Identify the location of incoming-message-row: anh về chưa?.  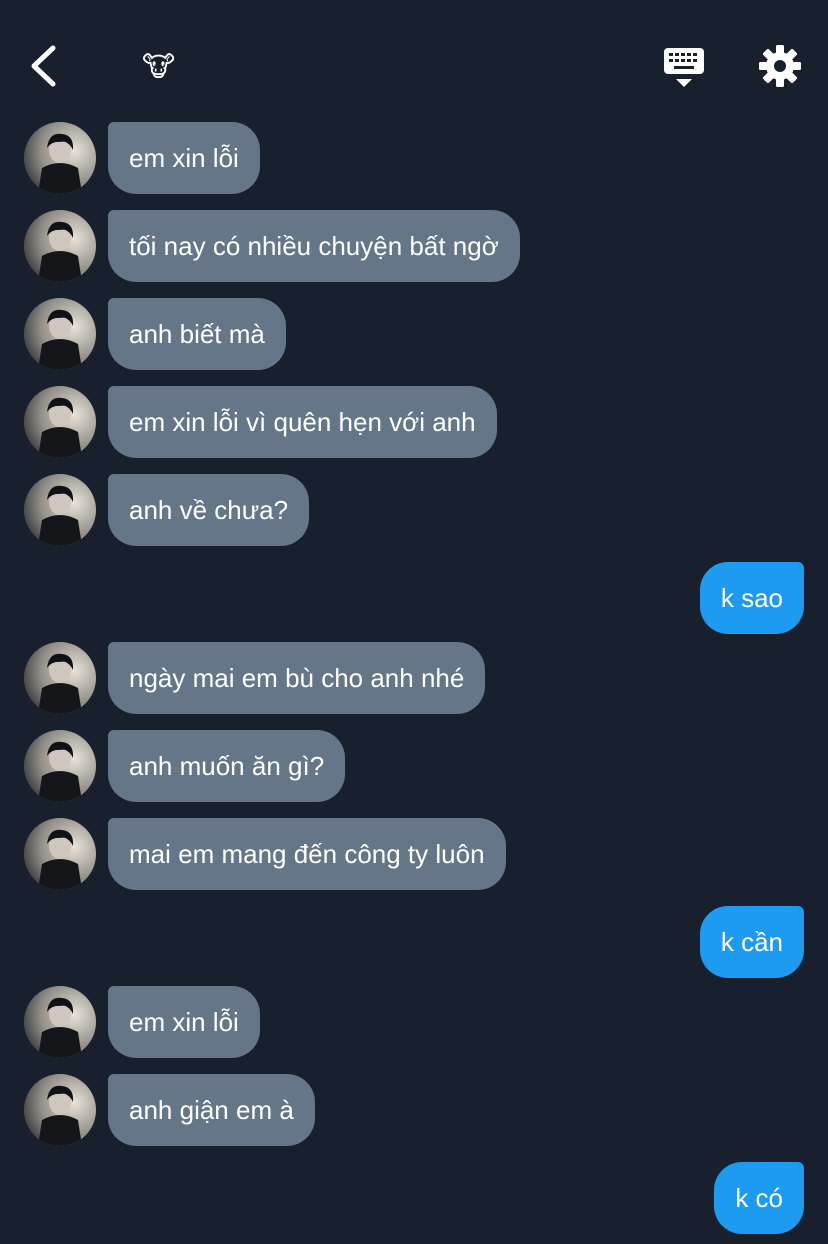
(414, 510).